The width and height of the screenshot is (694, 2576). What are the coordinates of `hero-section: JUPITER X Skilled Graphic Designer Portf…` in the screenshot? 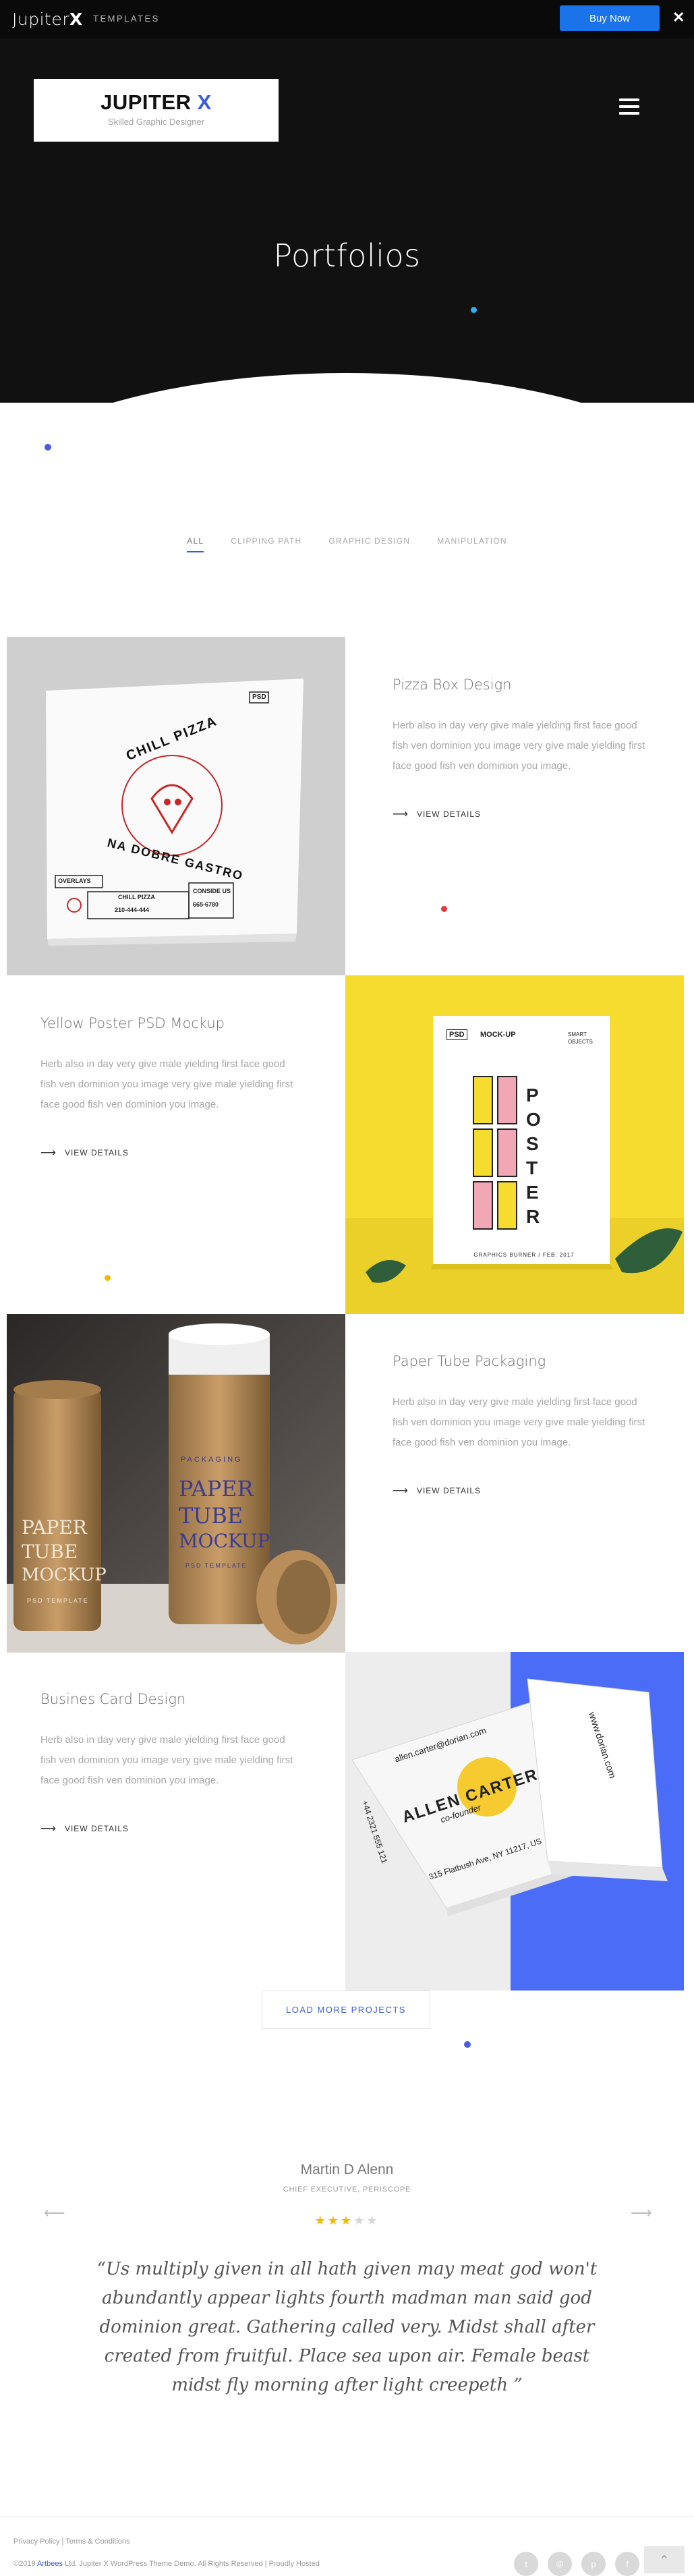 It's located at (347, 220).